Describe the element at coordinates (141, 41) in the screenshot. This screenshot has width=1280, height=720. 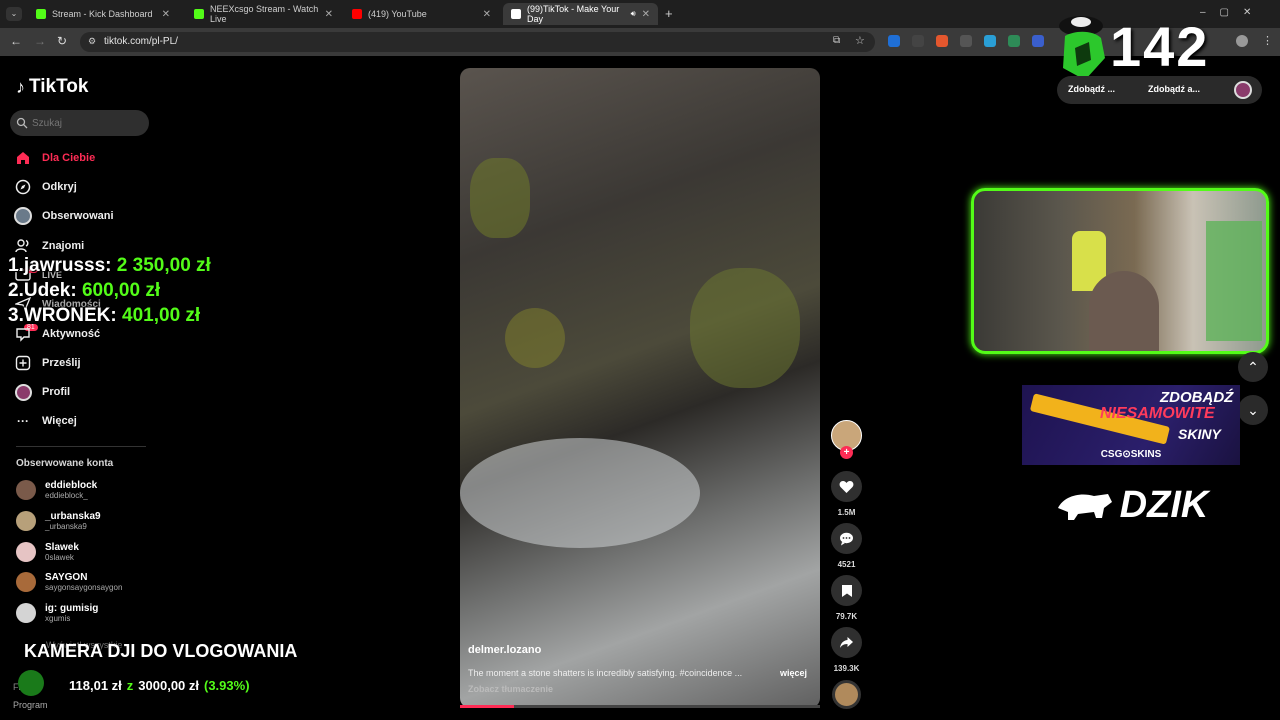
I see `url-text: tiktok.com/pl-PL/` at that location.